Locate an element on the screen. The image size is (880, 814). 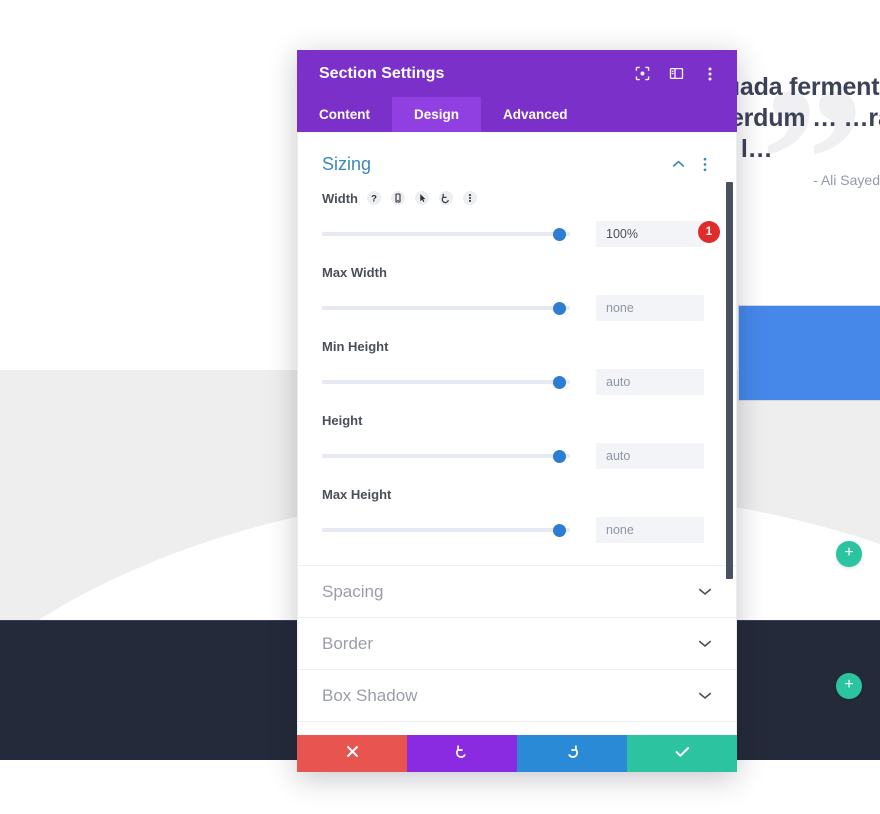
width-value-wrap: 1 is located at coordinates (658, 234).